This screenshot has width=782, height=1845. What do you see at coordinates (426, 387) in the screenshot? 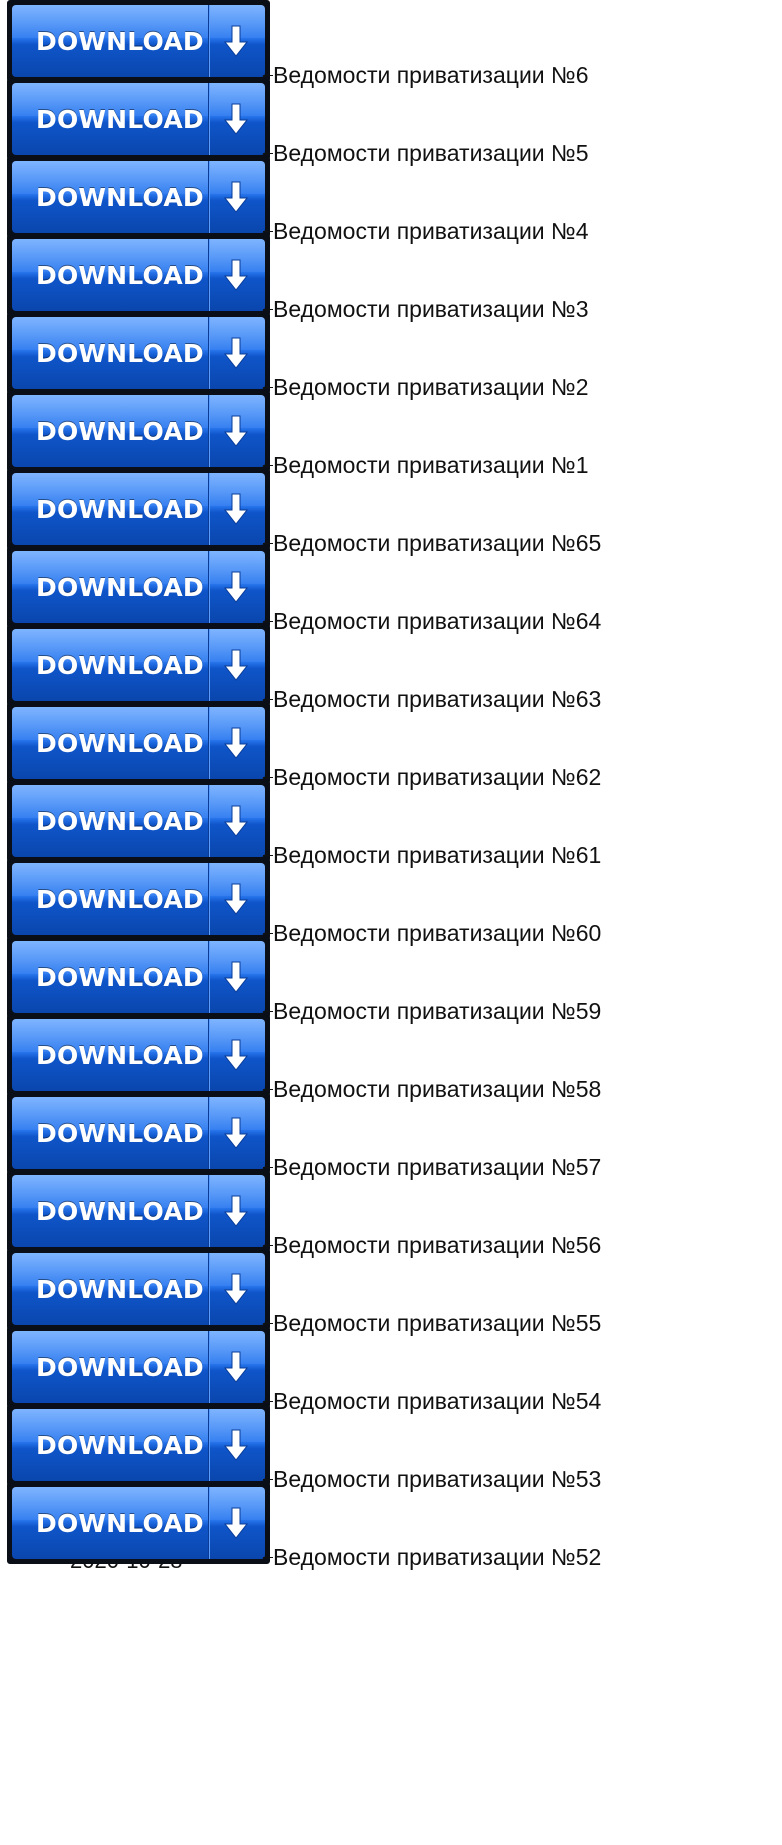
I see `item-title-link: Ведомости приватизации №2` at bounding box center [426, 387].